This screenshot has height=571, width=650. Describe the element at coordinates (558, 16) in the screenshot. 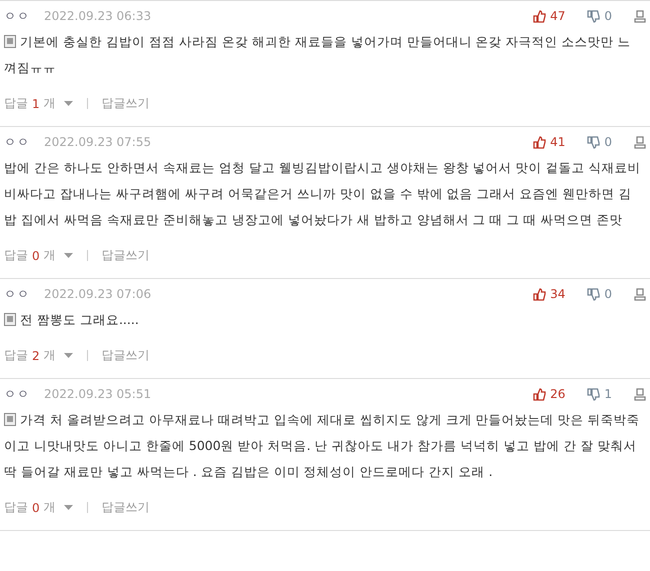

I see `like-count: 47` at that location.